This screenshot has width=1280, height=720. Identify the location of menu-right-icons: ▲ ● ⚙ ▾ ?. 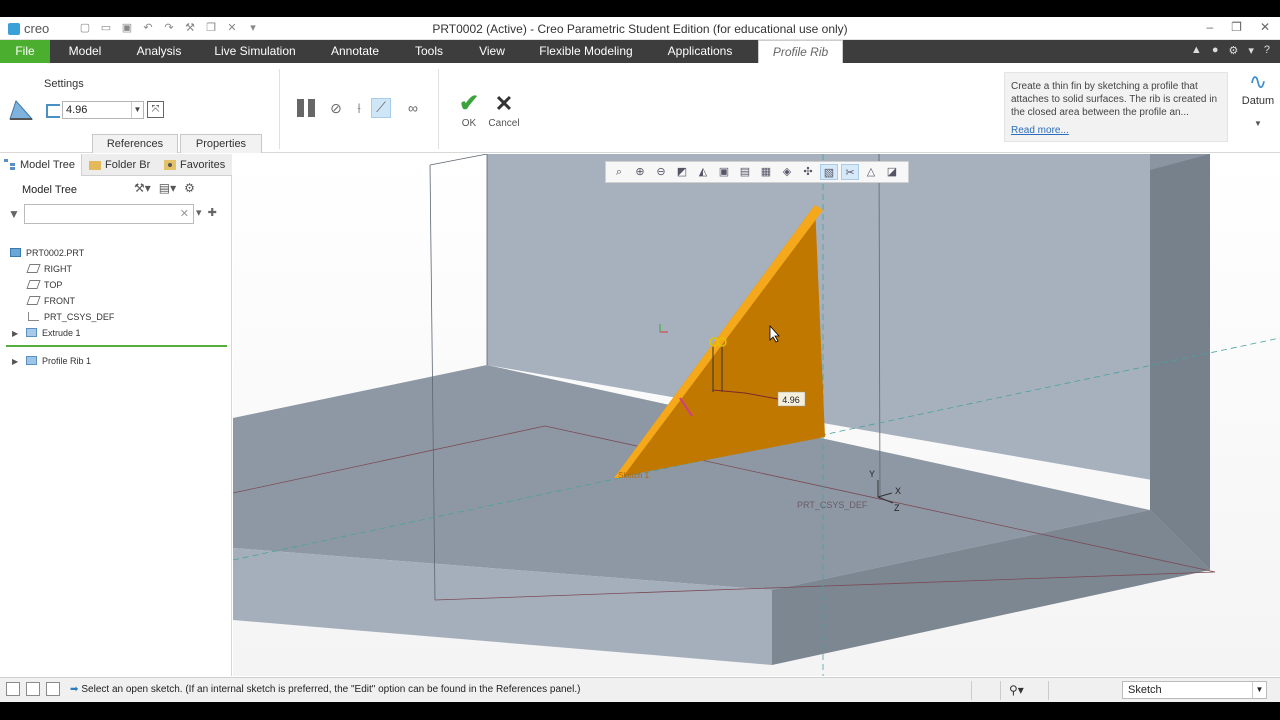
(1230, 50).